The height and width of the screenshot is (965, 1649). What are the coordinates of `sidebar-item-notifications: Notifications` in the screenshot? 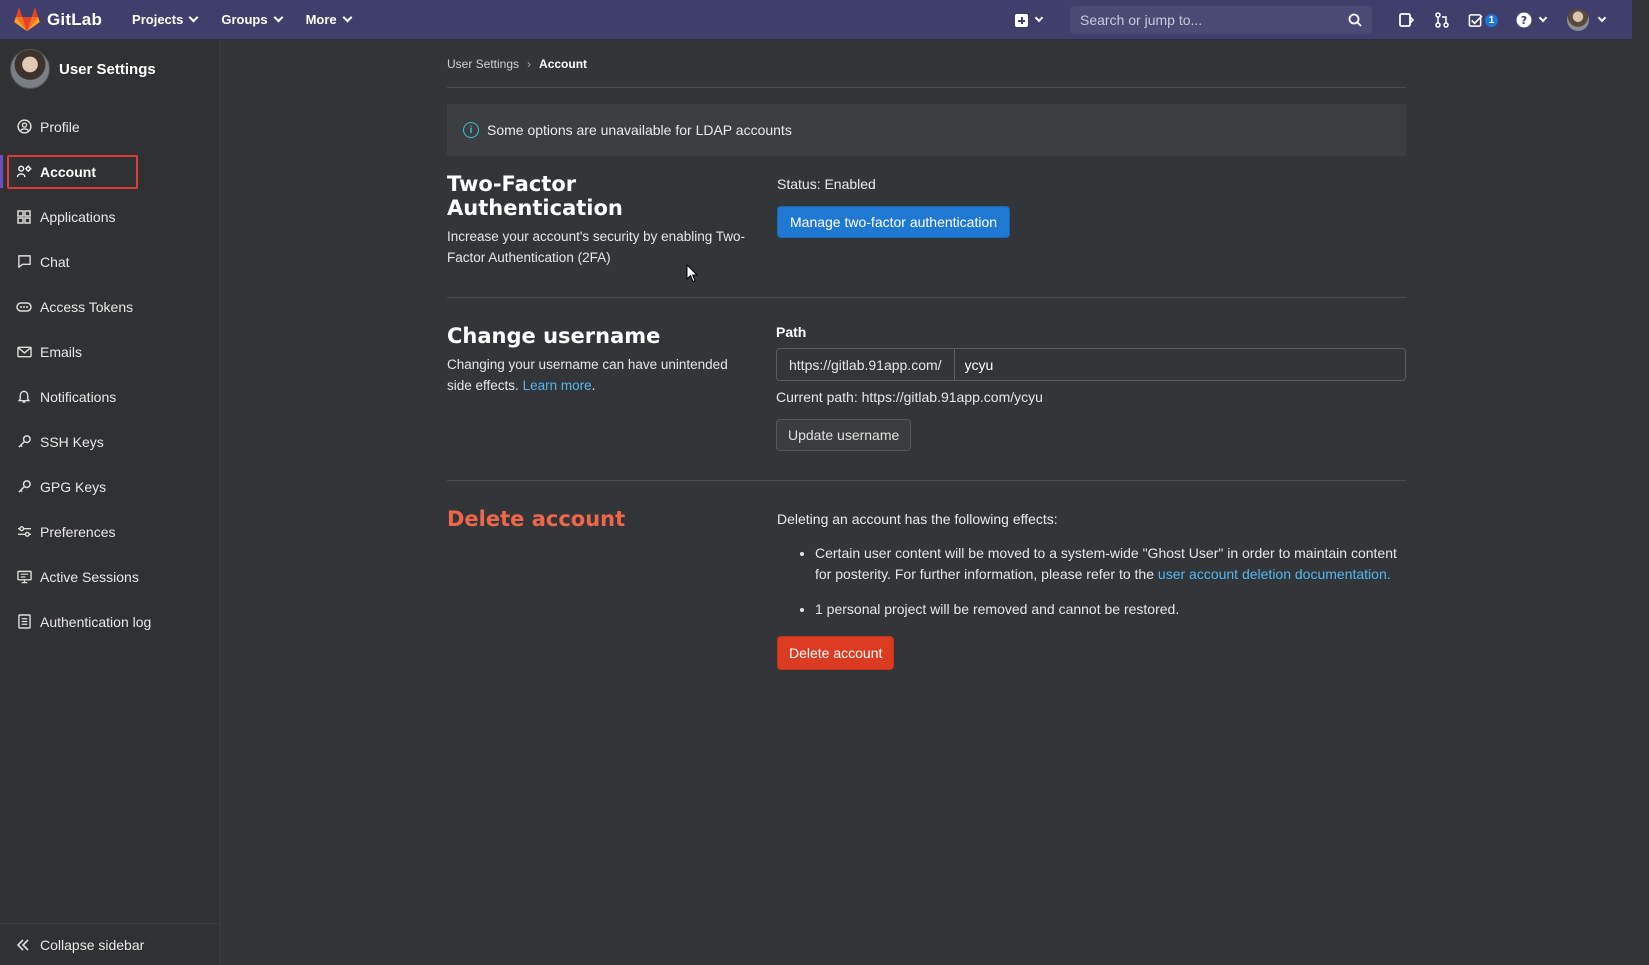 It's located at (109, 396).